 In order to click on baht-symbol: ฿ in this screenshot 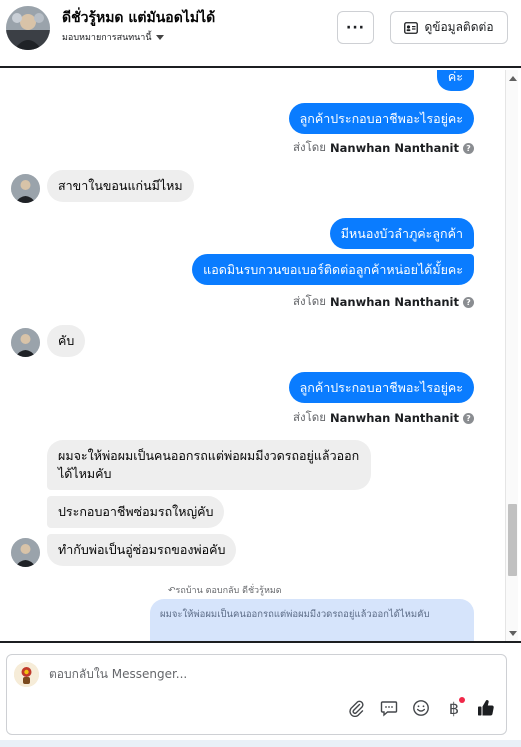, I will do `click(454, 708)`.